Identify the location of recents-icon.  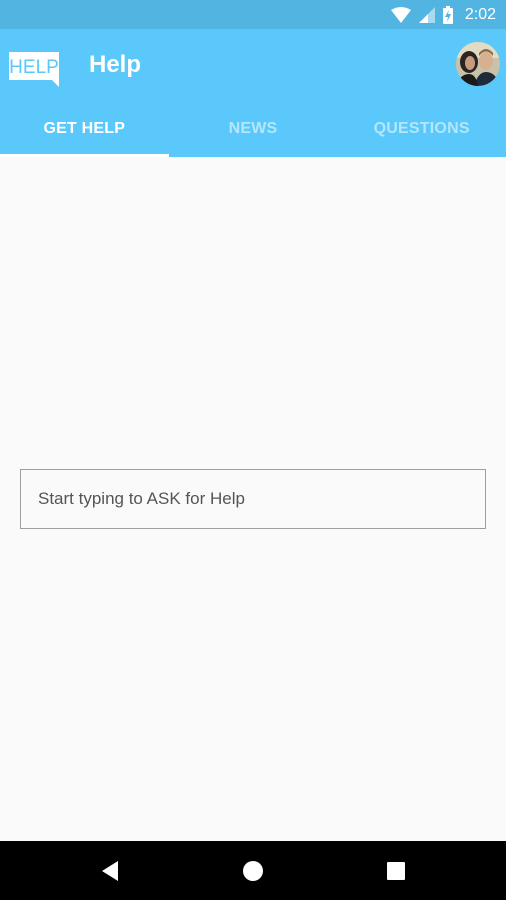
(396, 871).